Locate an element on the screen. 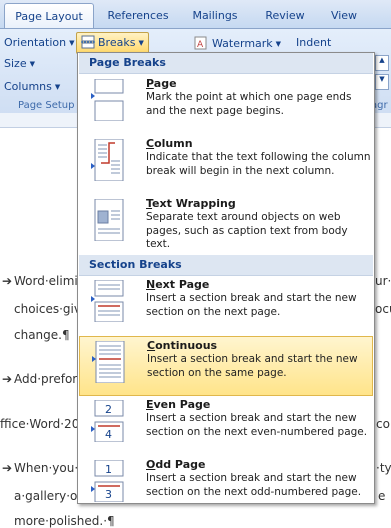  doc-line: e is located at coordinates (382, 496).